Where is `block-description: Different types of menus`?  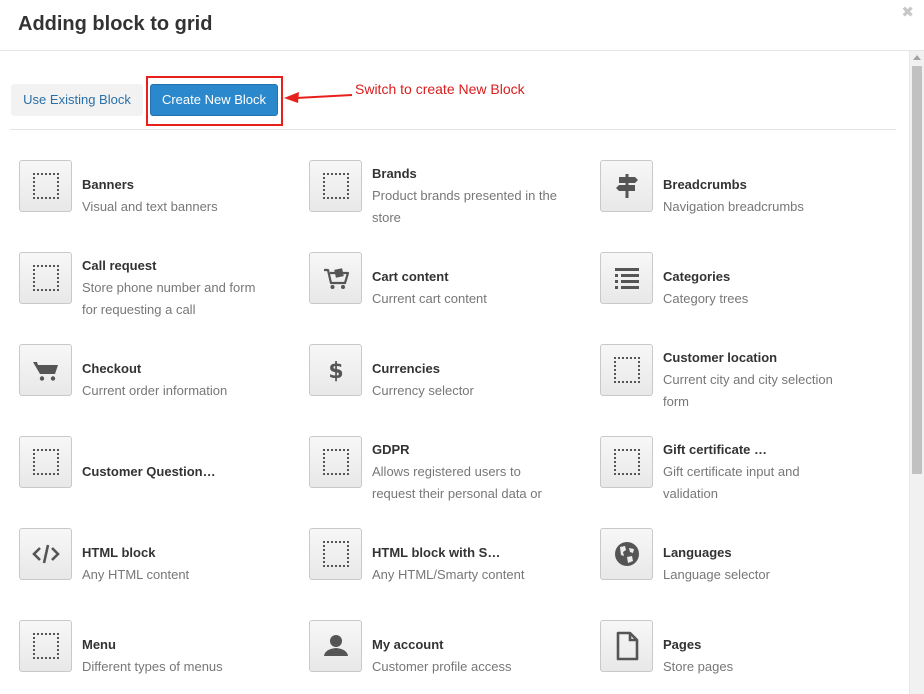
block-description: Different types of menus is located at coordinates (152, 666).